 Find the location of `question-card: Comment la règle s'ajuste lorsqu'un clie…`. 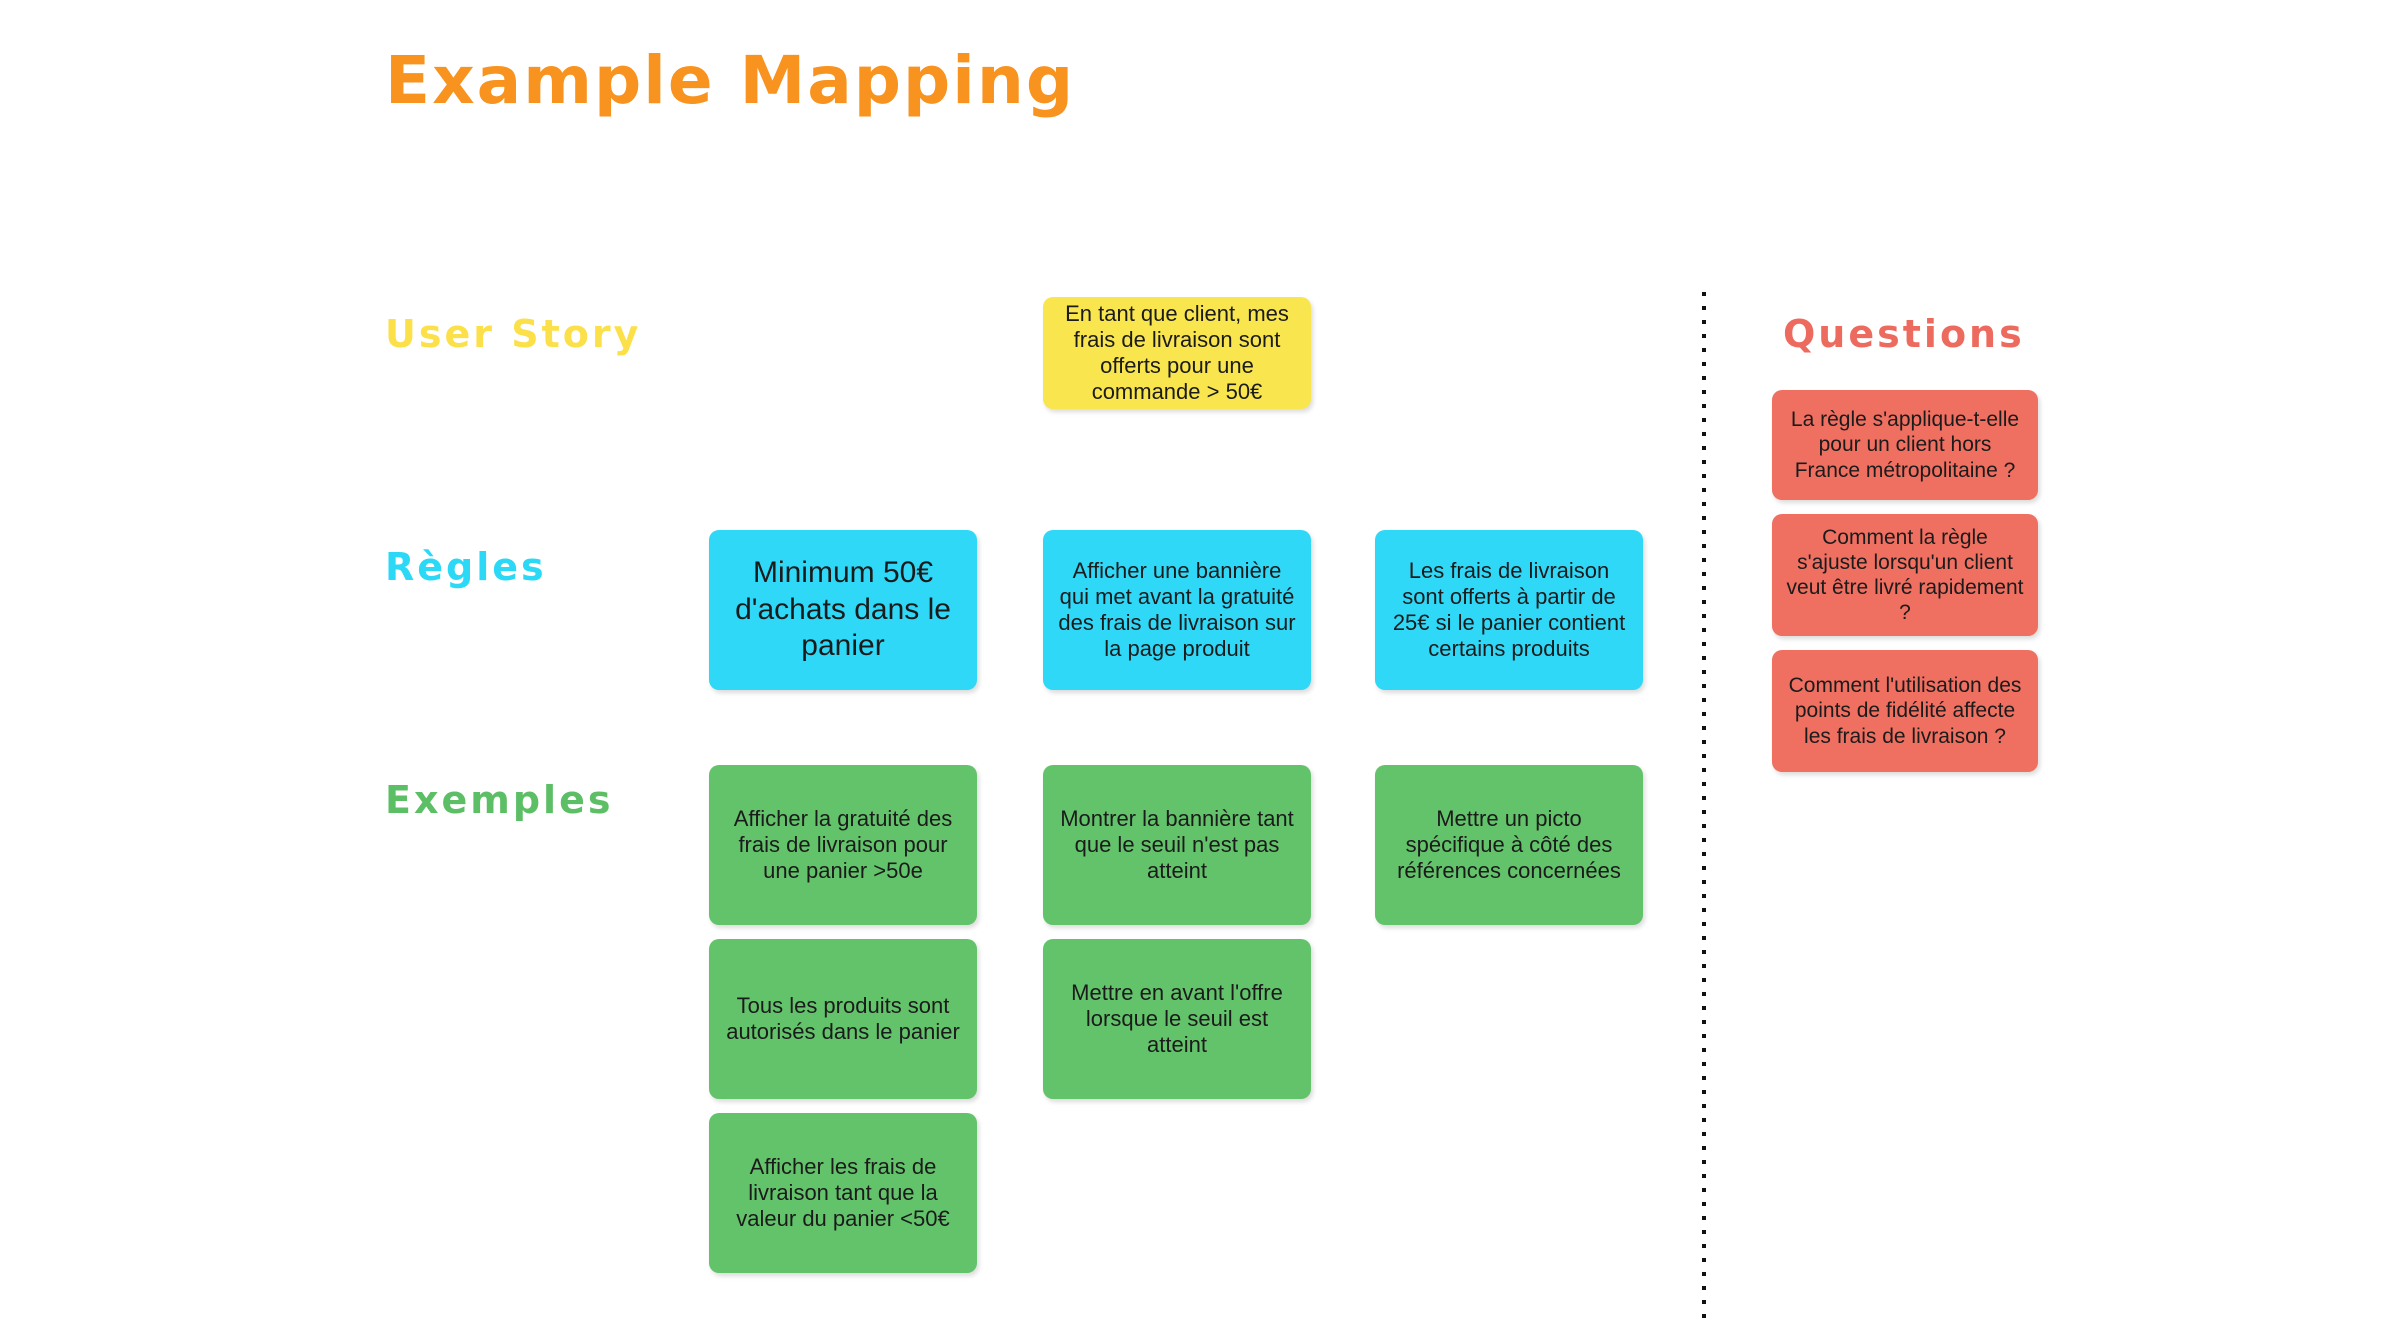

question-card: Comment la règle s'ajuste lorsqu'un clie… is located at coordinates (1905, 575).